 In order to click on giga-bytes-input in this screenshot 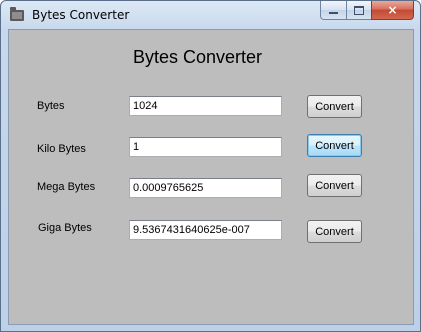, I will do `click(205, 230)`.